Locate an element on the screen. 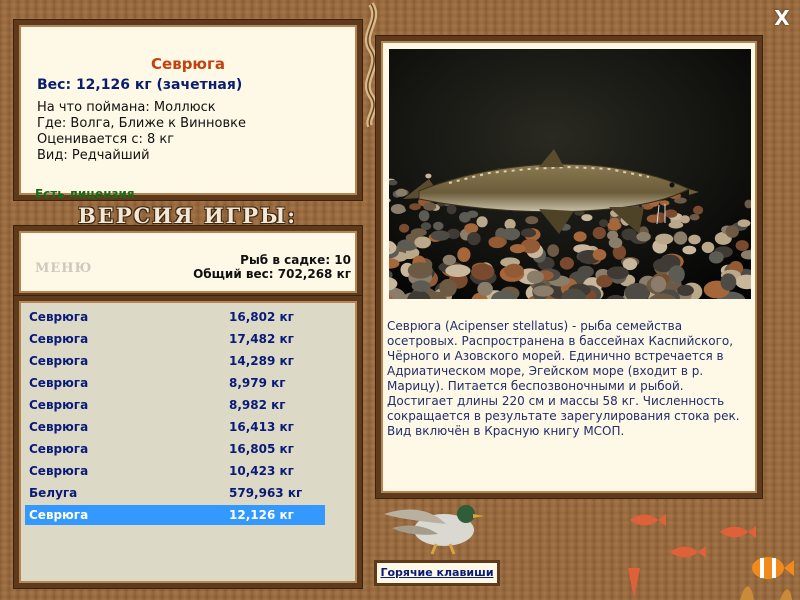 The height and width of the screenshot is (600, 800). catch-row: Севрюга 8,979 кг is located at coordinates (175, 383).